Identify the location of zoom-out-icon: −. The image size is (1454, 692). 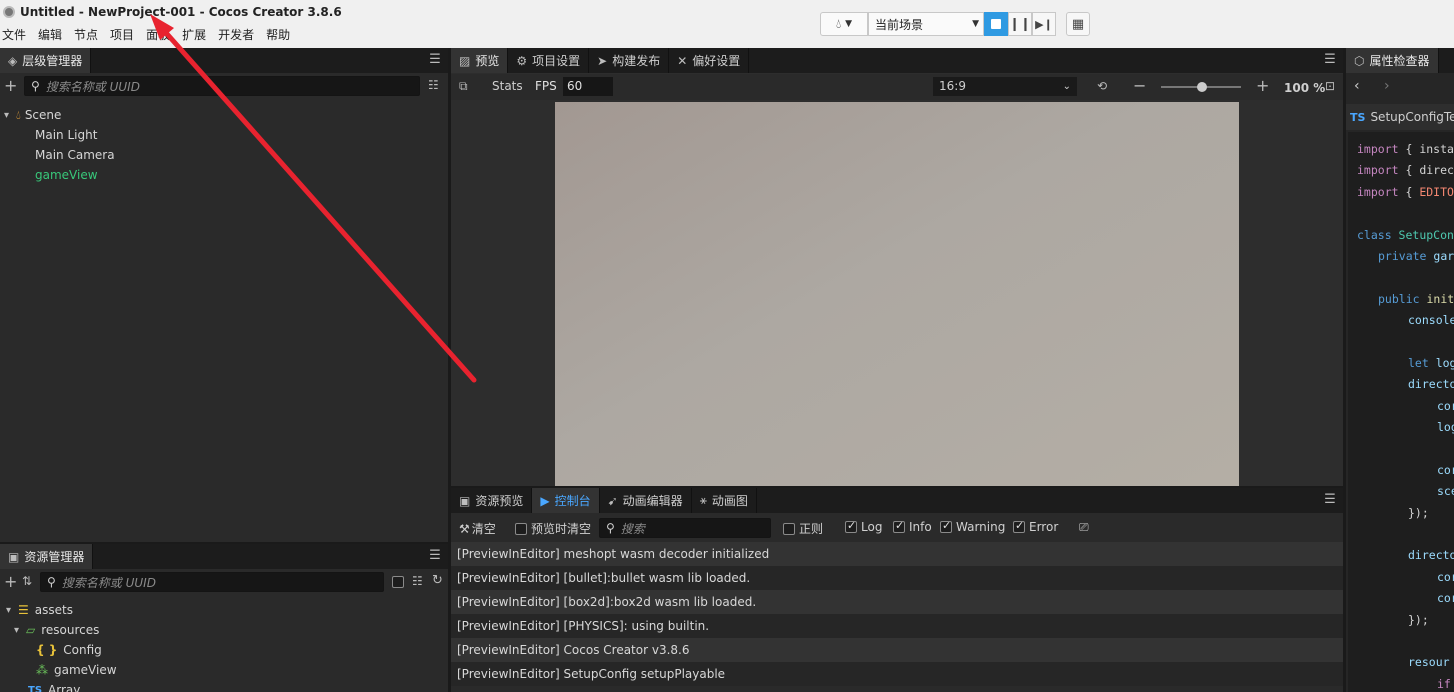
(1139, 85).